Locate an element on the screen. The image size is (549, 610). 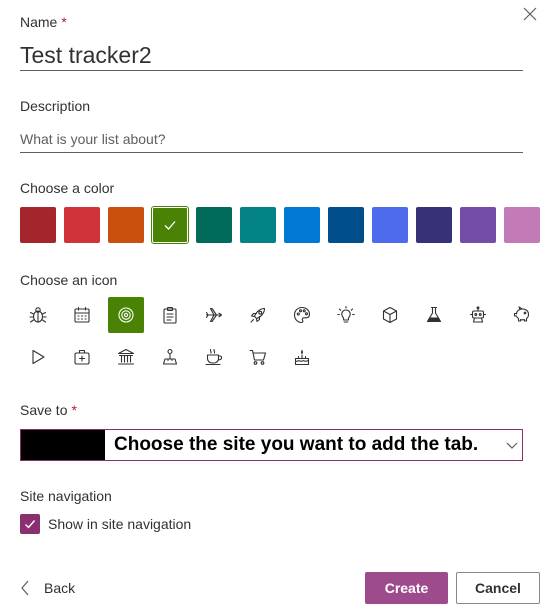
bug-icon is located at coordinates (38, 315).